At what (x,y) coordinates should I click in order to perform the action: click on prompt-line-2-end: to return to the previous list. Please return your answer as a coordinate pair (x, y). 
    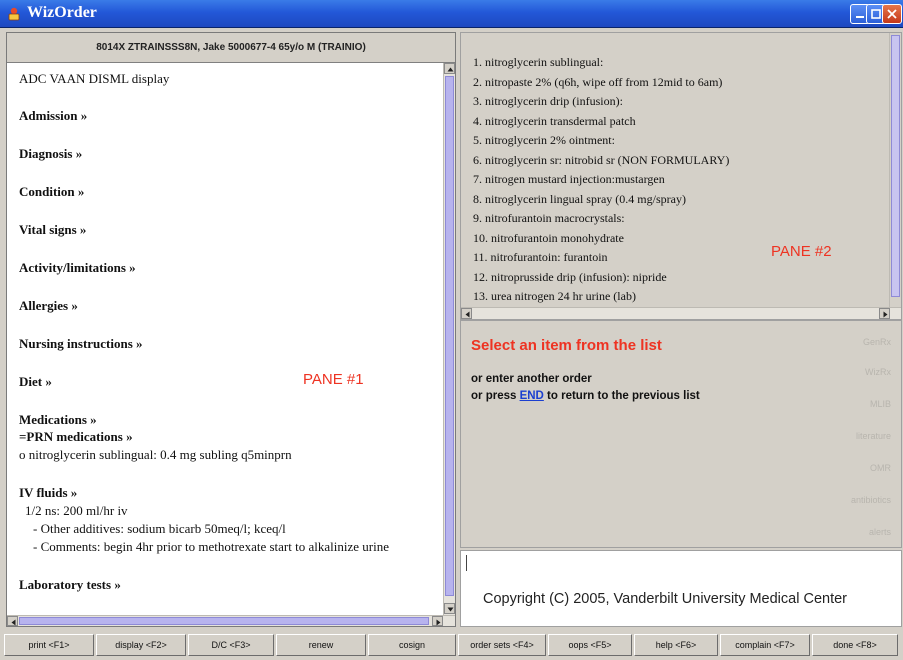
    Looking at the image, I should click on (621, 396).